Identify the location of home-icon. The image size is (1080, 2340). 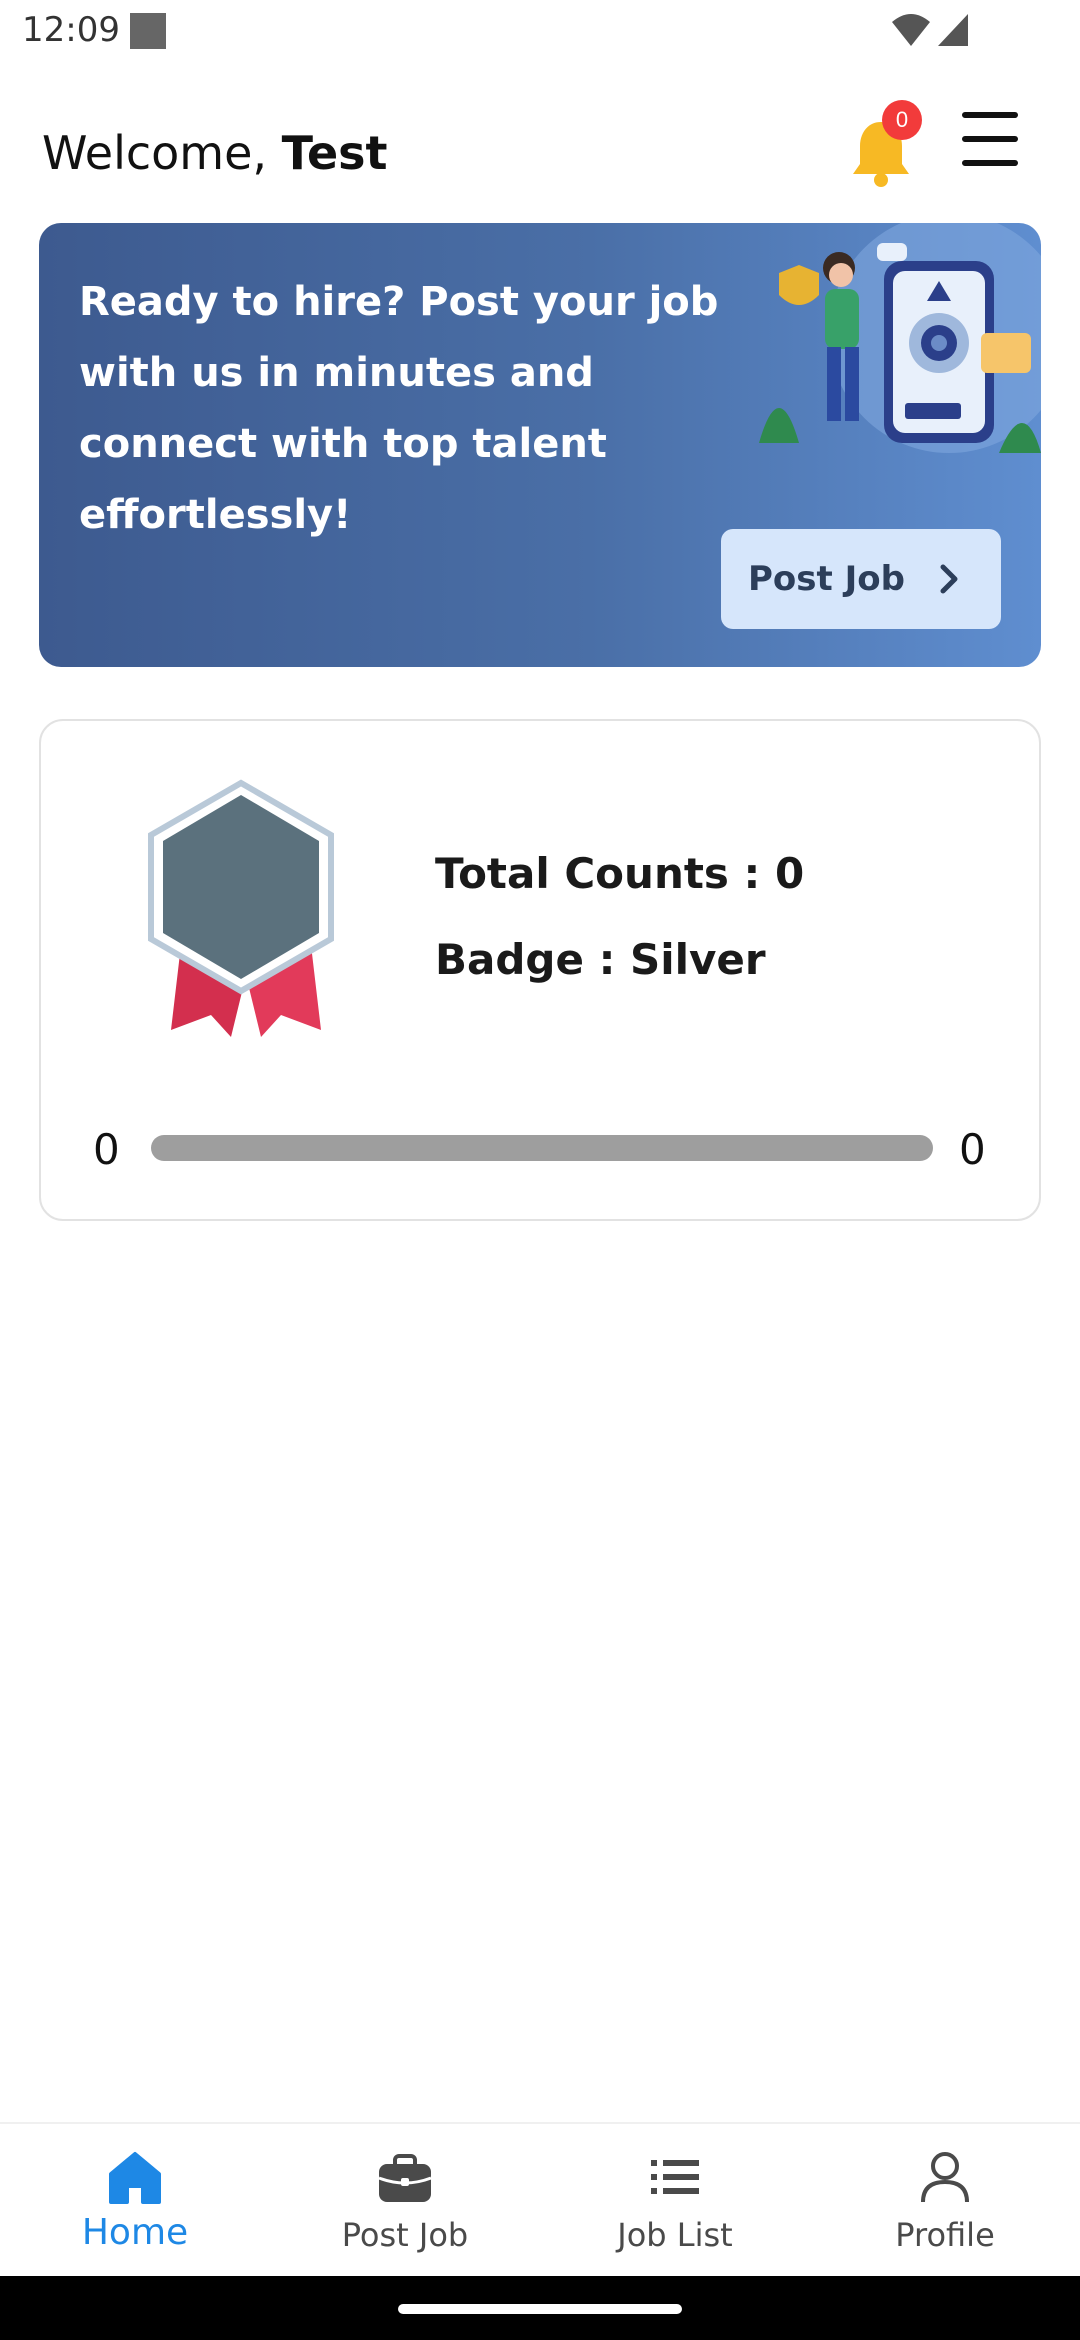
(135, 2178).